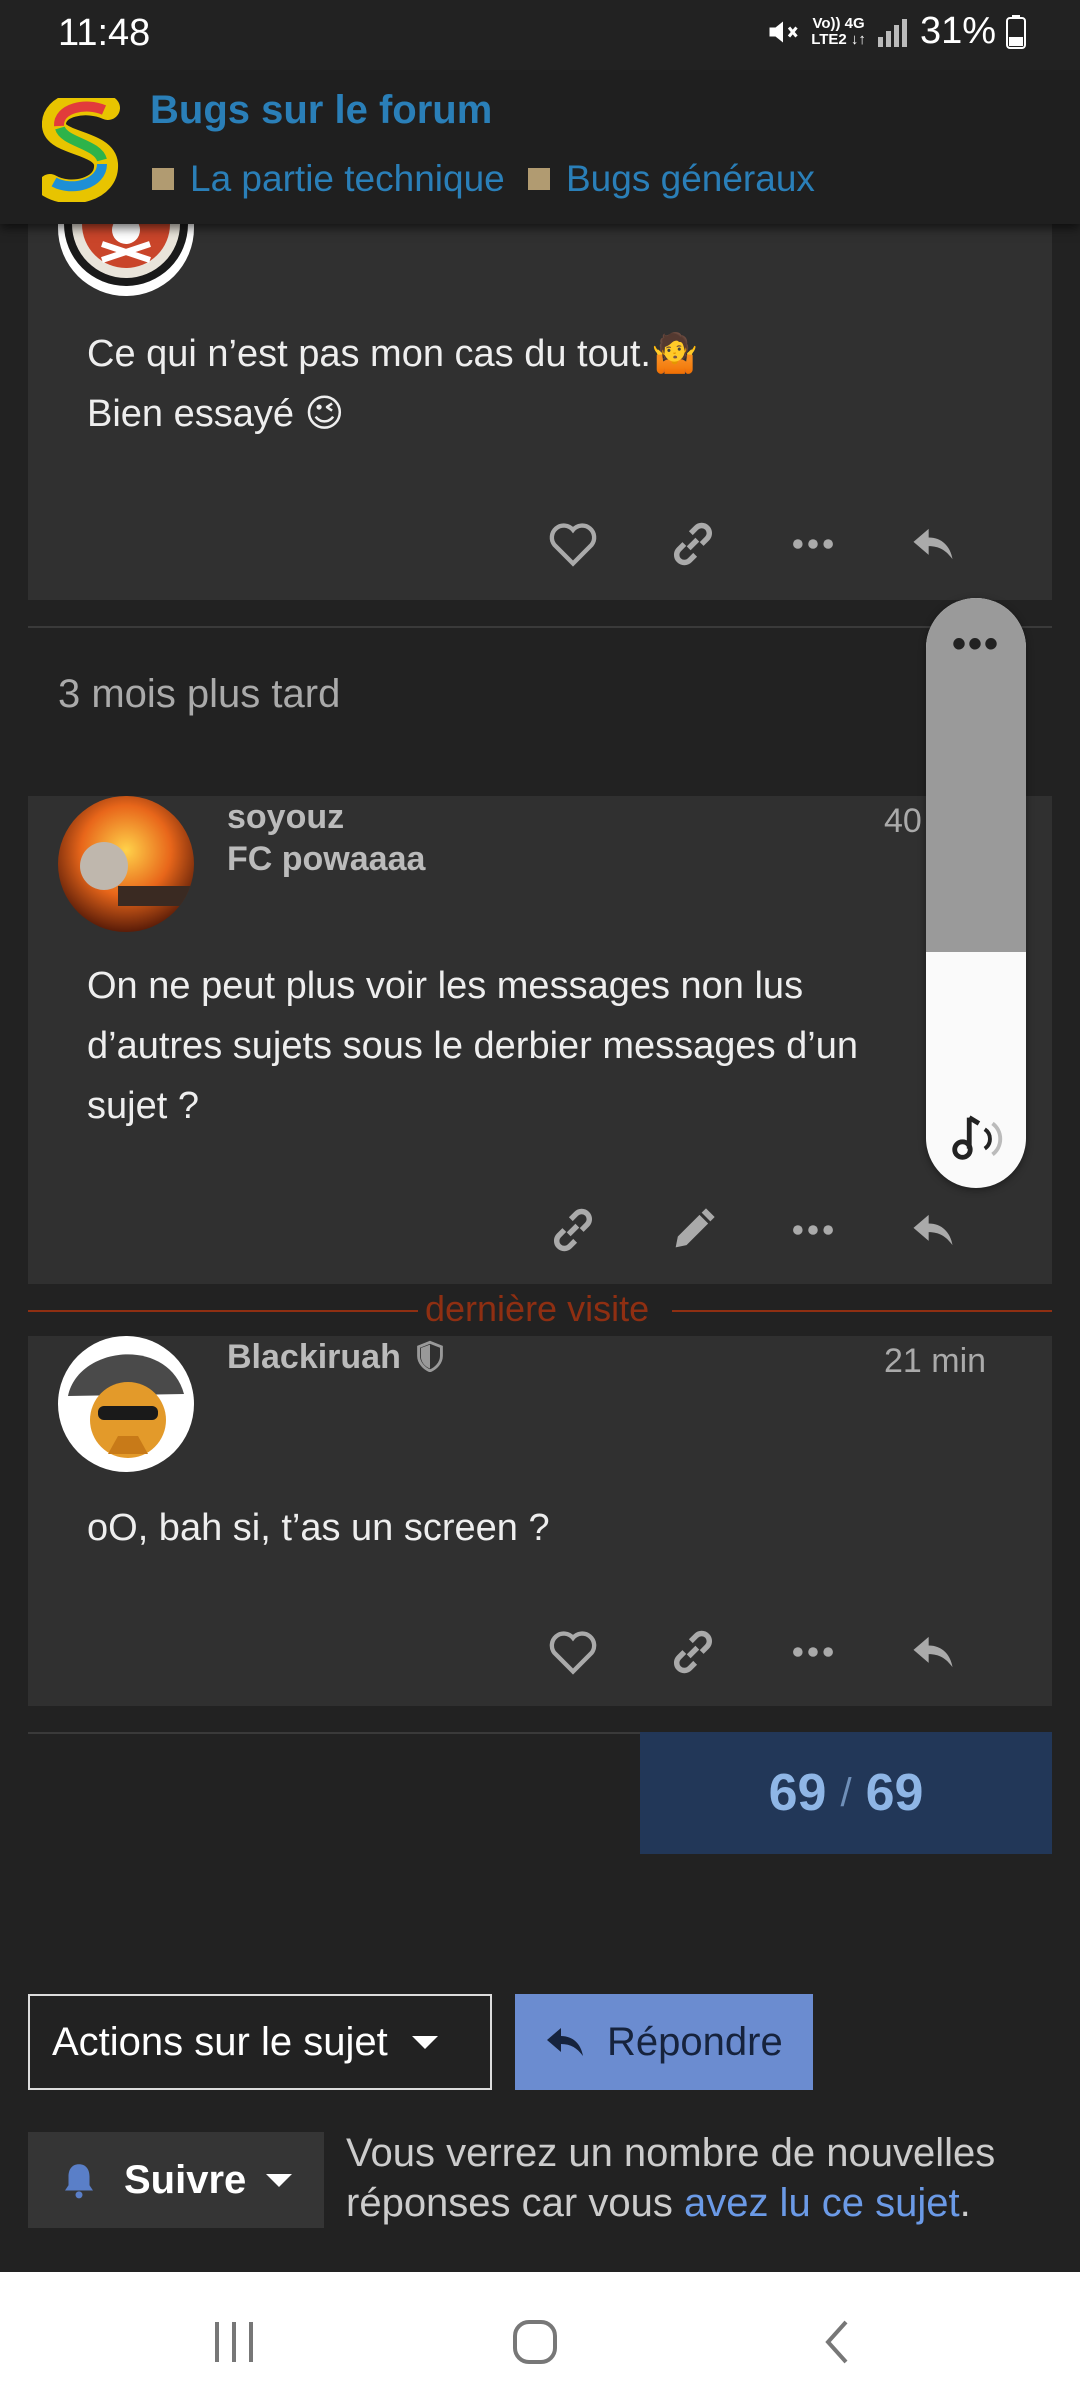 The image size is (1080, 2408). What do you see at coordinates (894, 1793) in the screenshot?
I see `progress-total: 69` at bounding box center [894, 1793].